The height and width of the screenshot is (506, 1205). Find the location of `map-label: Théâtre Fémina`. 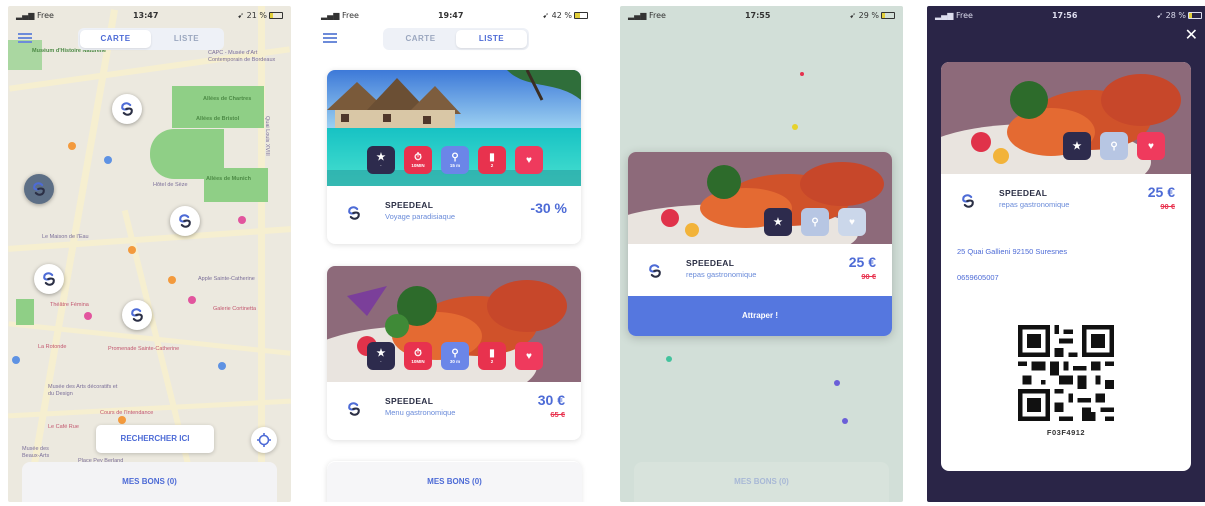

map-label: Théâtre Fémina is located at coordinates (69, 305).